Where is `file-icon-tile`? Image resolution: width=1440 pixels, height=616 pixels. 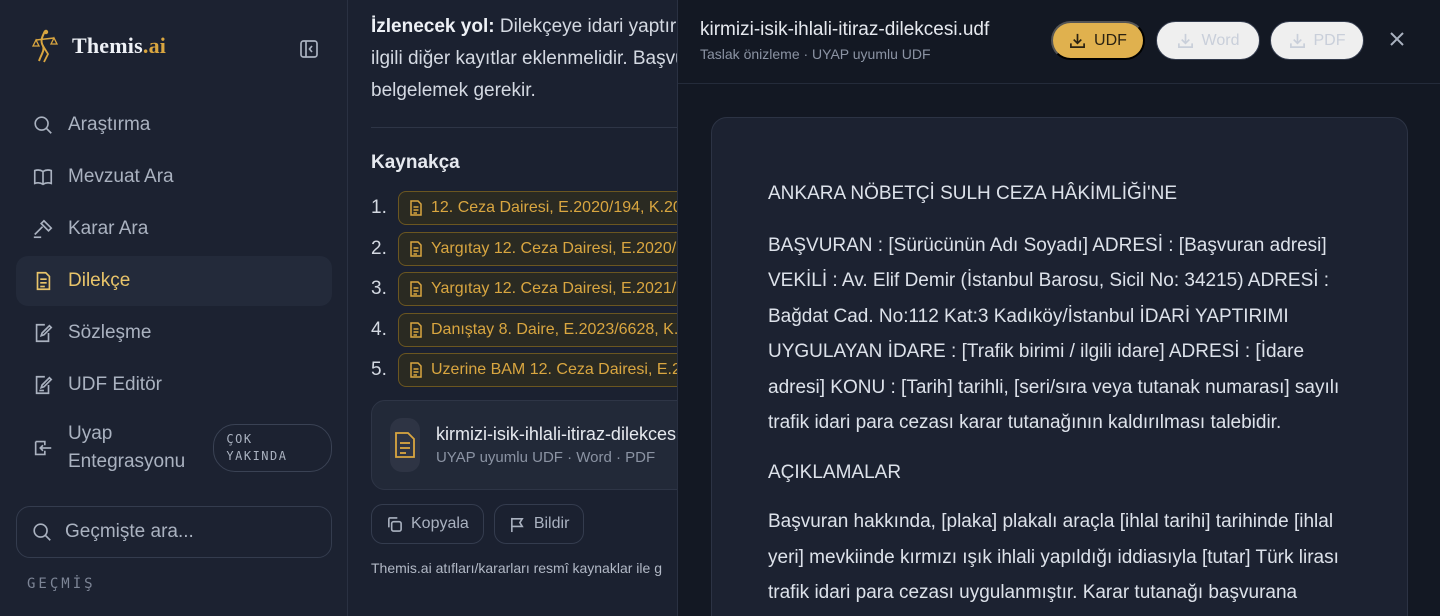
file-icon-tile is located at coordinates (405, 445).